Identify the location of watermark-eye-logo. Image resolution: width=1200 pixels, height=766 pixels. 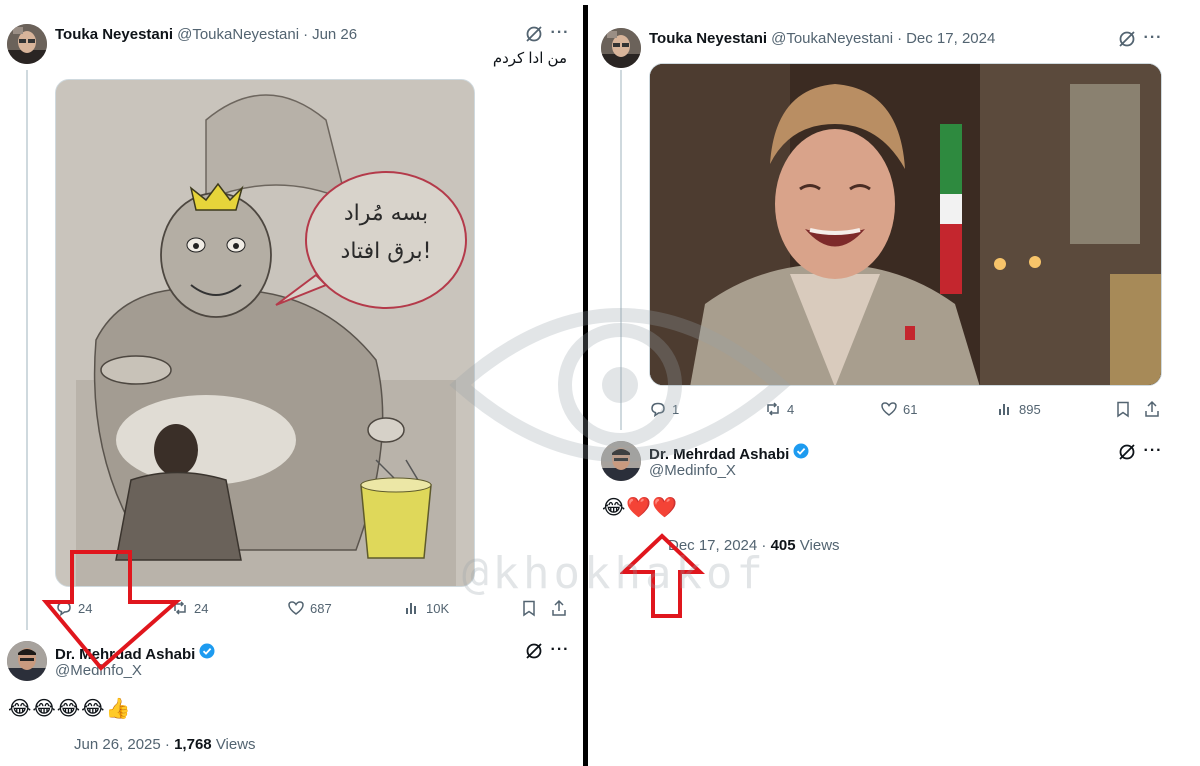
(620, 385).